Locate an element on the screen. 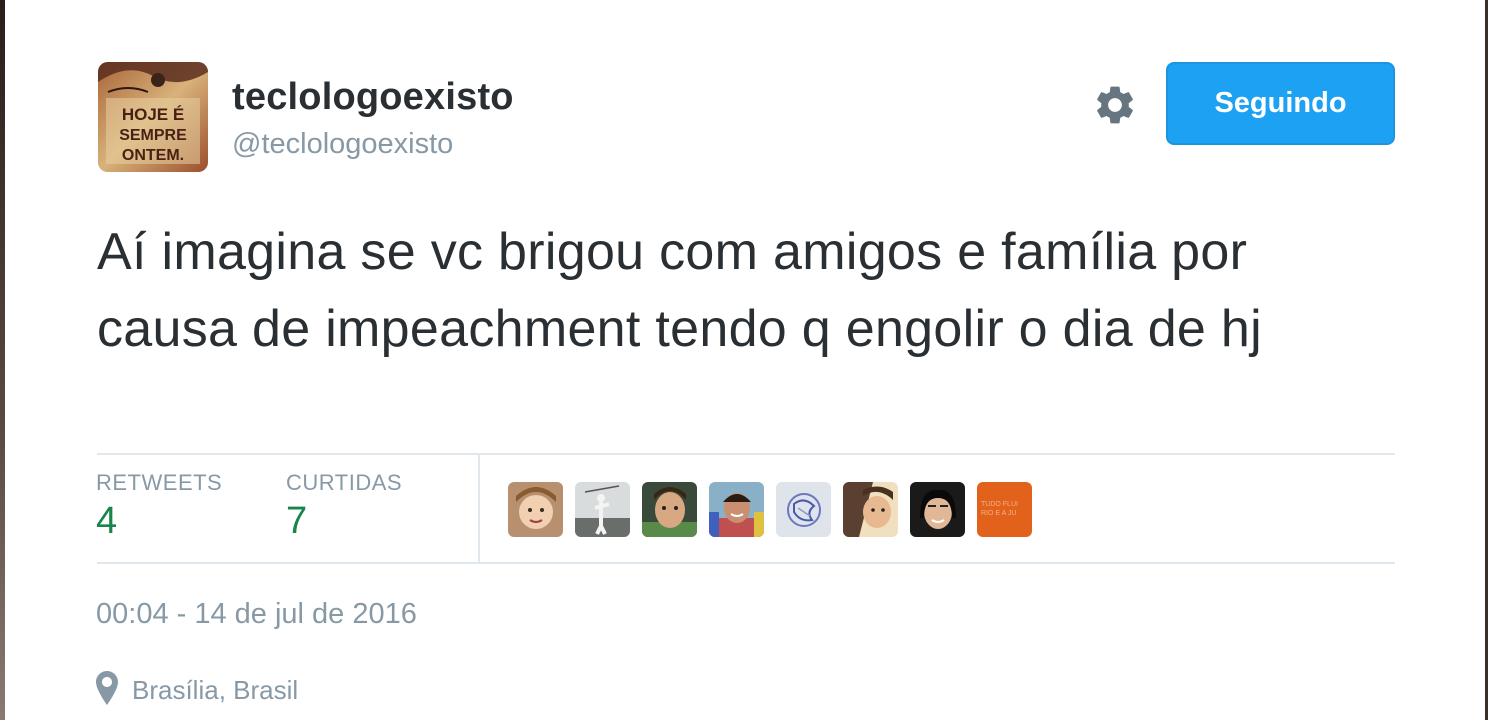  avatar-text-line3: ONTEM. is located at coordinates (153, 155).